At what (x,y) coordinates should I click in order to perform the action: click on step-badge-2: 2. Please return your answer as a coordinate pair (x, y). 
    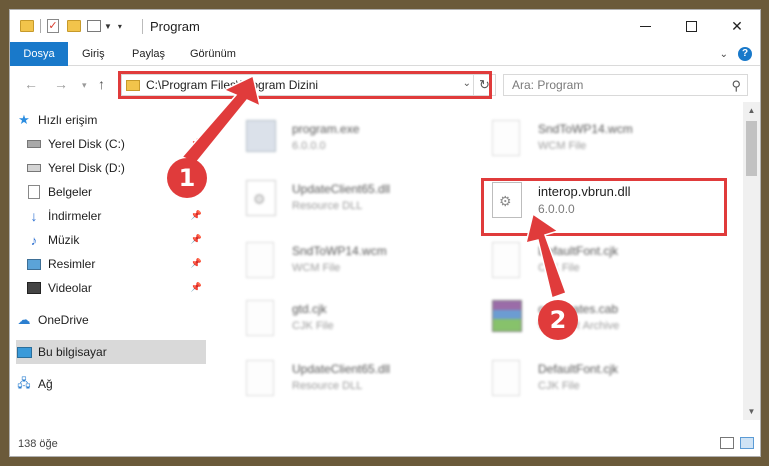
    Looking at the image, I should click on (558, 320).